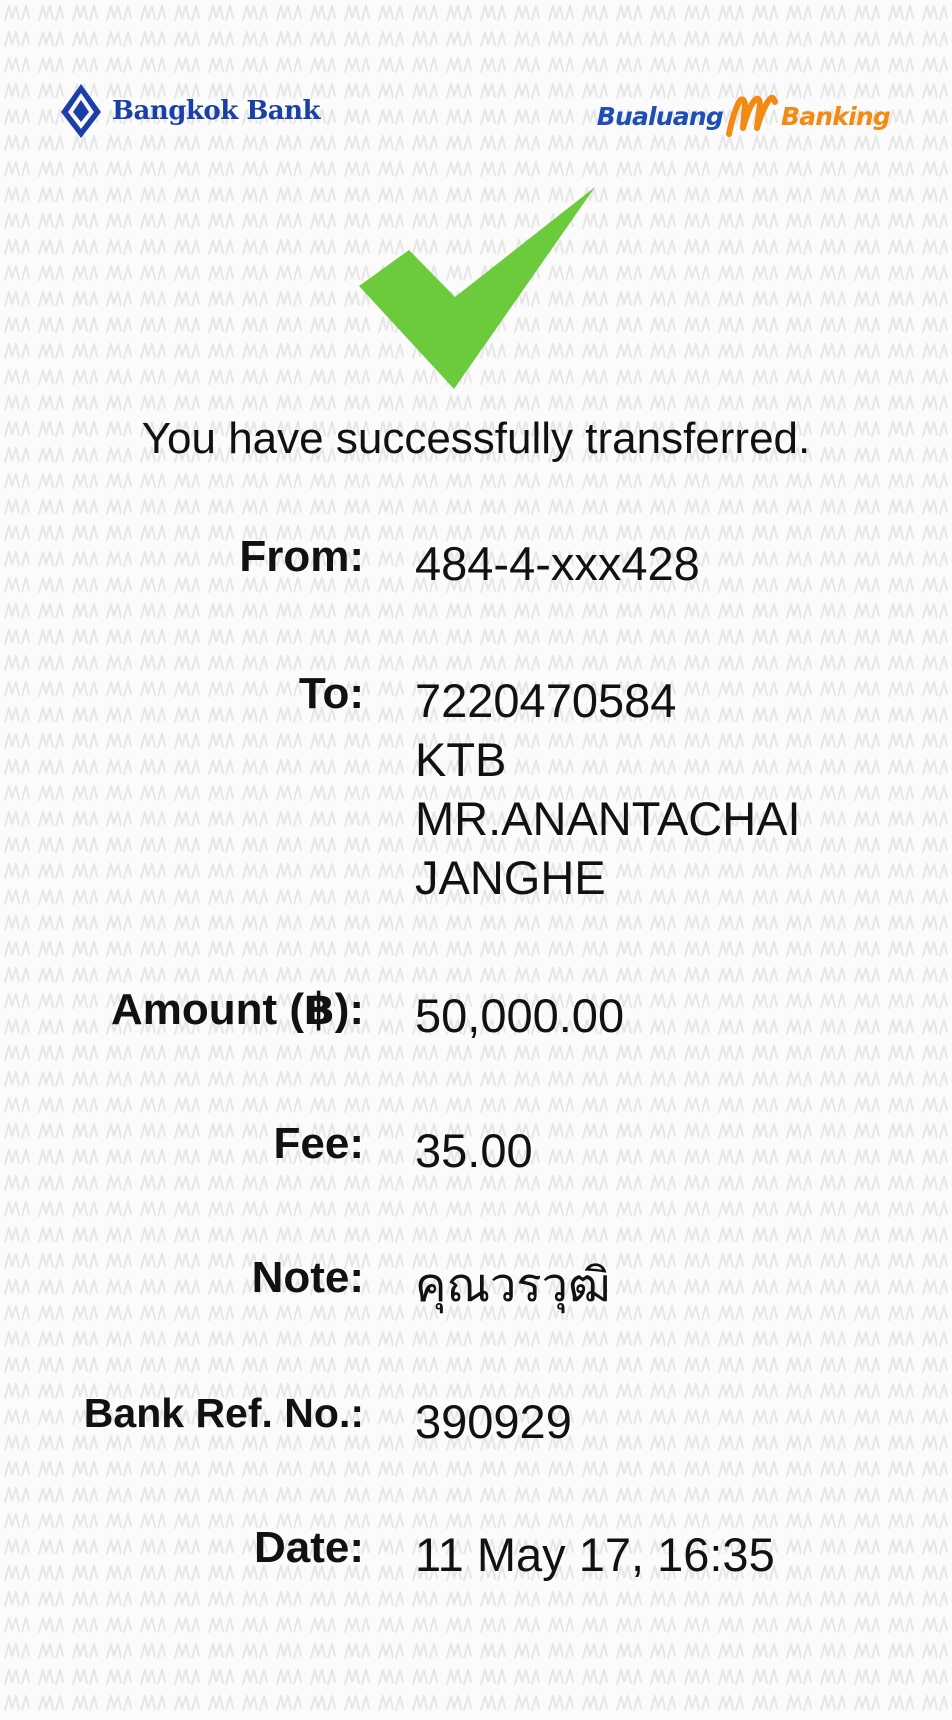 Image resolution: width=952 pixels, height=1720 pixels. I want to click on bank-ref-value: 390929, so click(493, 1421).